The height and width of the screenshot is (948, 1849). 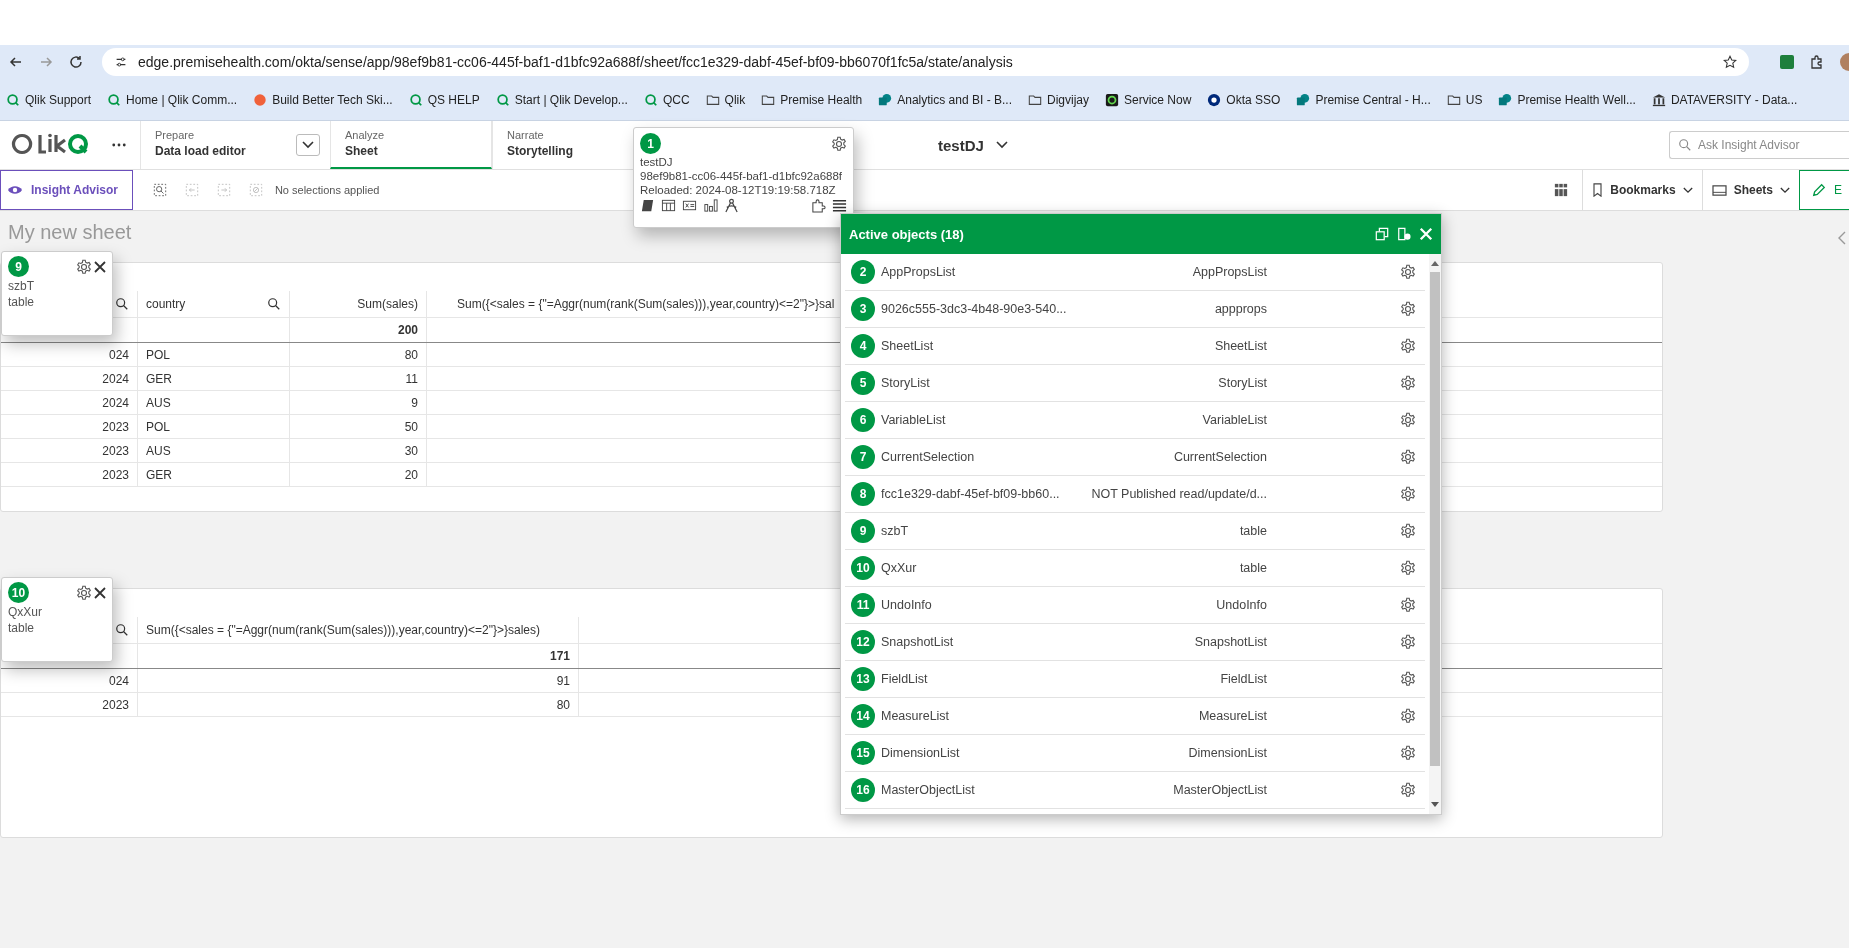 I want to click on more-icon, so click(x=119, y=145).